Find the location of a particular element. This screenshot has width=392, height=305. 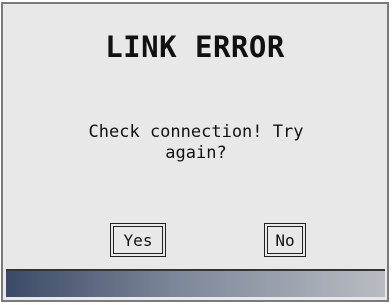

dialog-title: LINK ERROR is located at coordinates (195, 47).